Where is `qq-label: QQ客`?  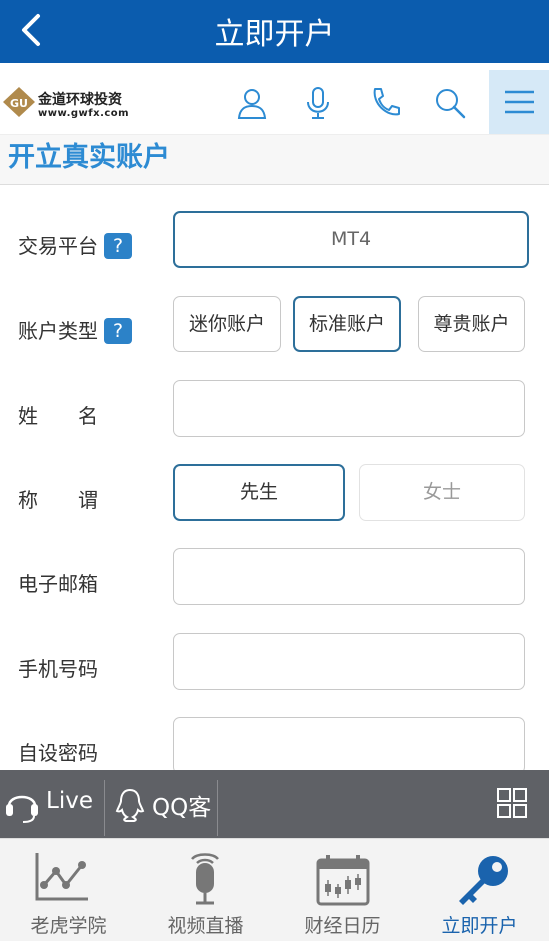
qq-label: QQ客 is located at coordinates (181, 805).